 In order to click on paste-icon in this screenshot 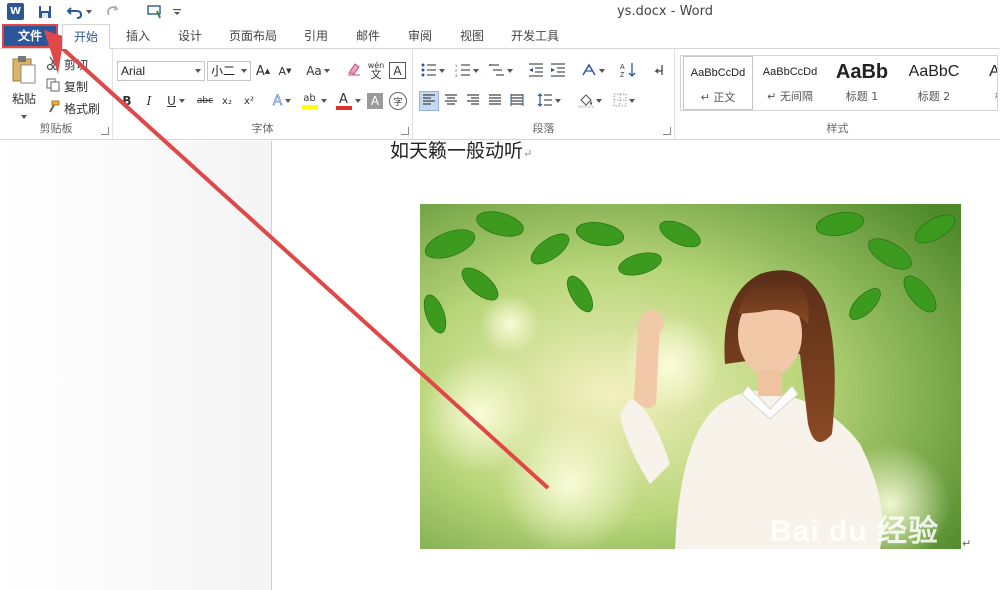, I will do `click(24, 71)`.